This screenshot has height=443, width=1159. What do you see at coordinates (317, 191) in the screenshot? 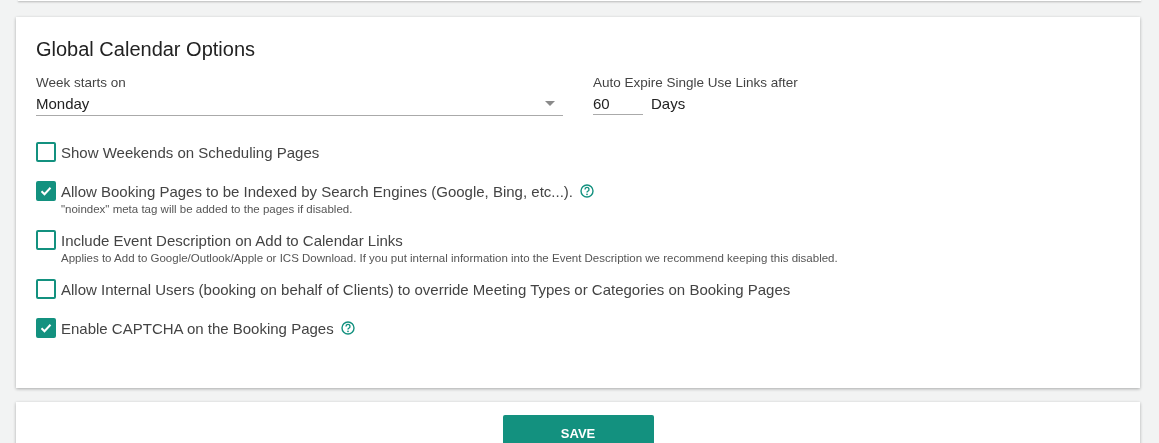
I see `option-label: Allow Booking Pages to be Indexed by Search Engines (Google, Bing, etc...).` at bounding box center [317, 191].